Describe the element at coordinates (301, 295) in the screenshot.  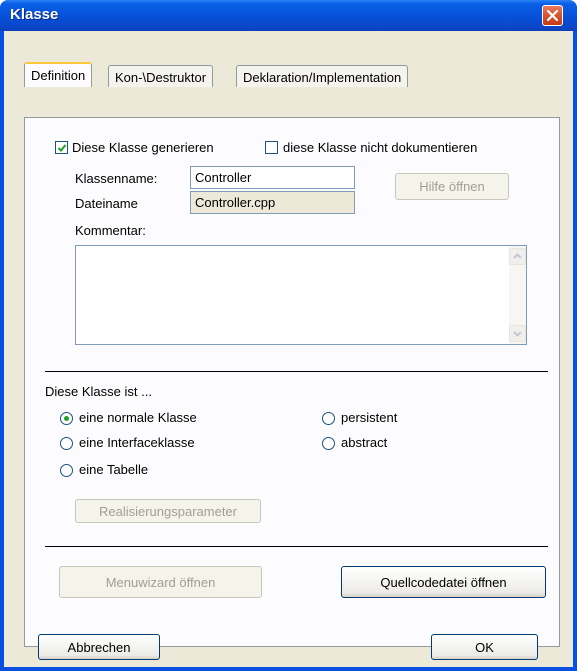
I see `comment-textarea` at that location.